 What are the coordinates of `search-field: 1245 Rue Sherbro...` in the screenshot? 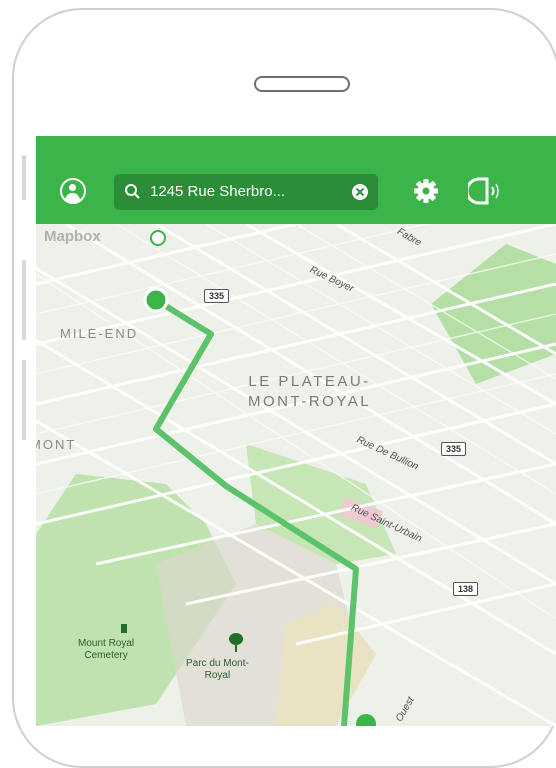 It's located at (246, 192).